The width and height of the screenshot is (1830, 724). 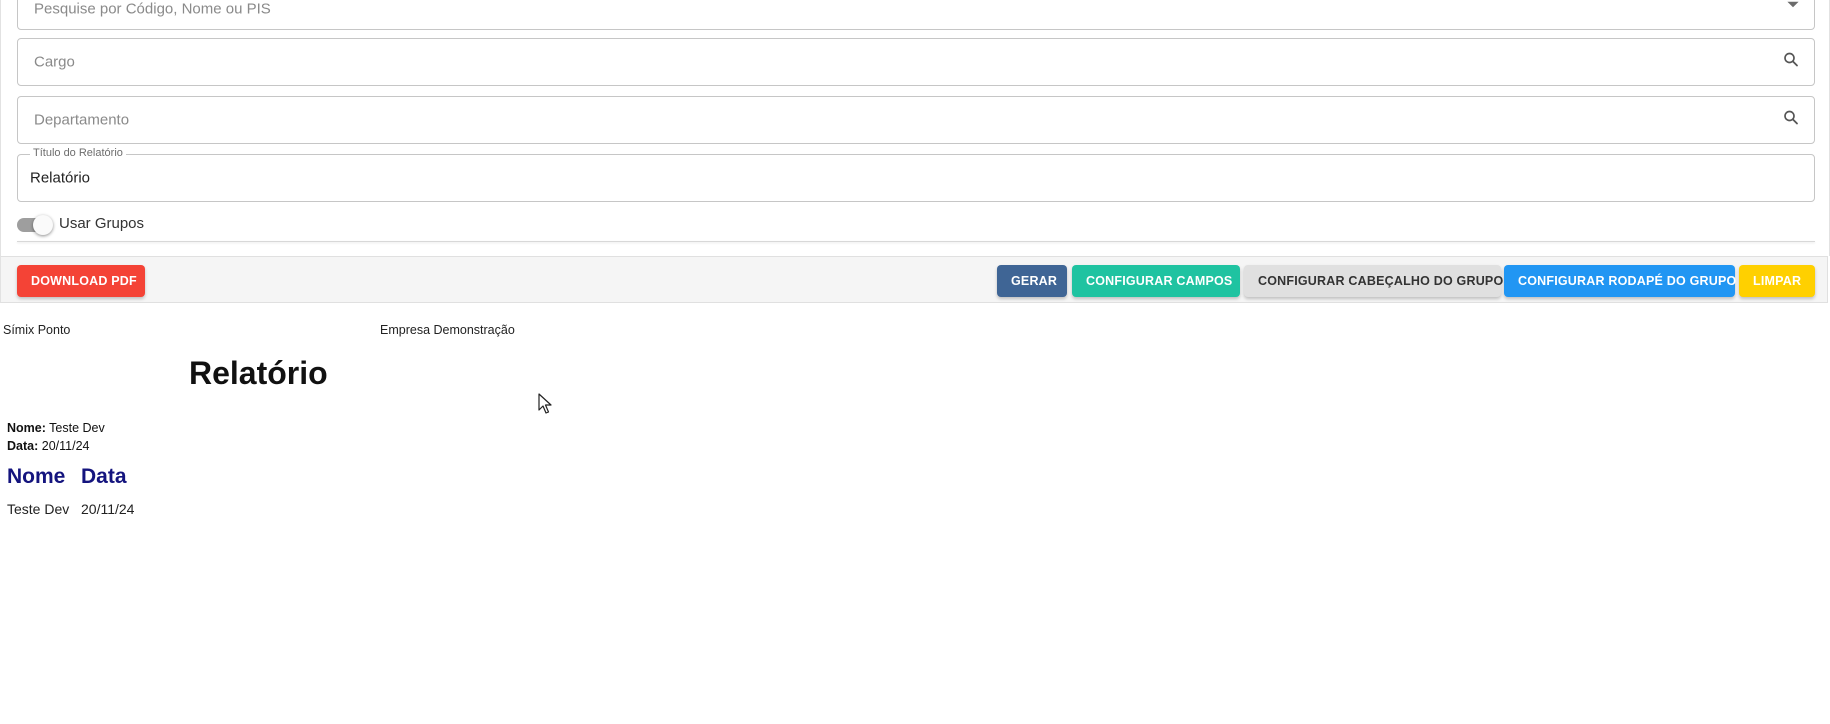 I want to click on configurar-rodape-grupo-button: CONFIGURAR RODAPÉ DO GRUPO, so click(x=1620, y=281).